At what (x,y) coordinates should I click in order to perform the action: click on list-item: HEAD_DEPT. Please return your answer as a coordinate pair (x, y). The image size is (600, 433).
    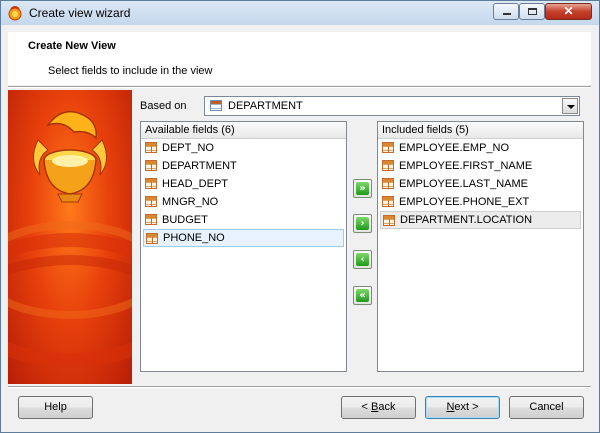
    Looking at the image, I should click on (244, 184).